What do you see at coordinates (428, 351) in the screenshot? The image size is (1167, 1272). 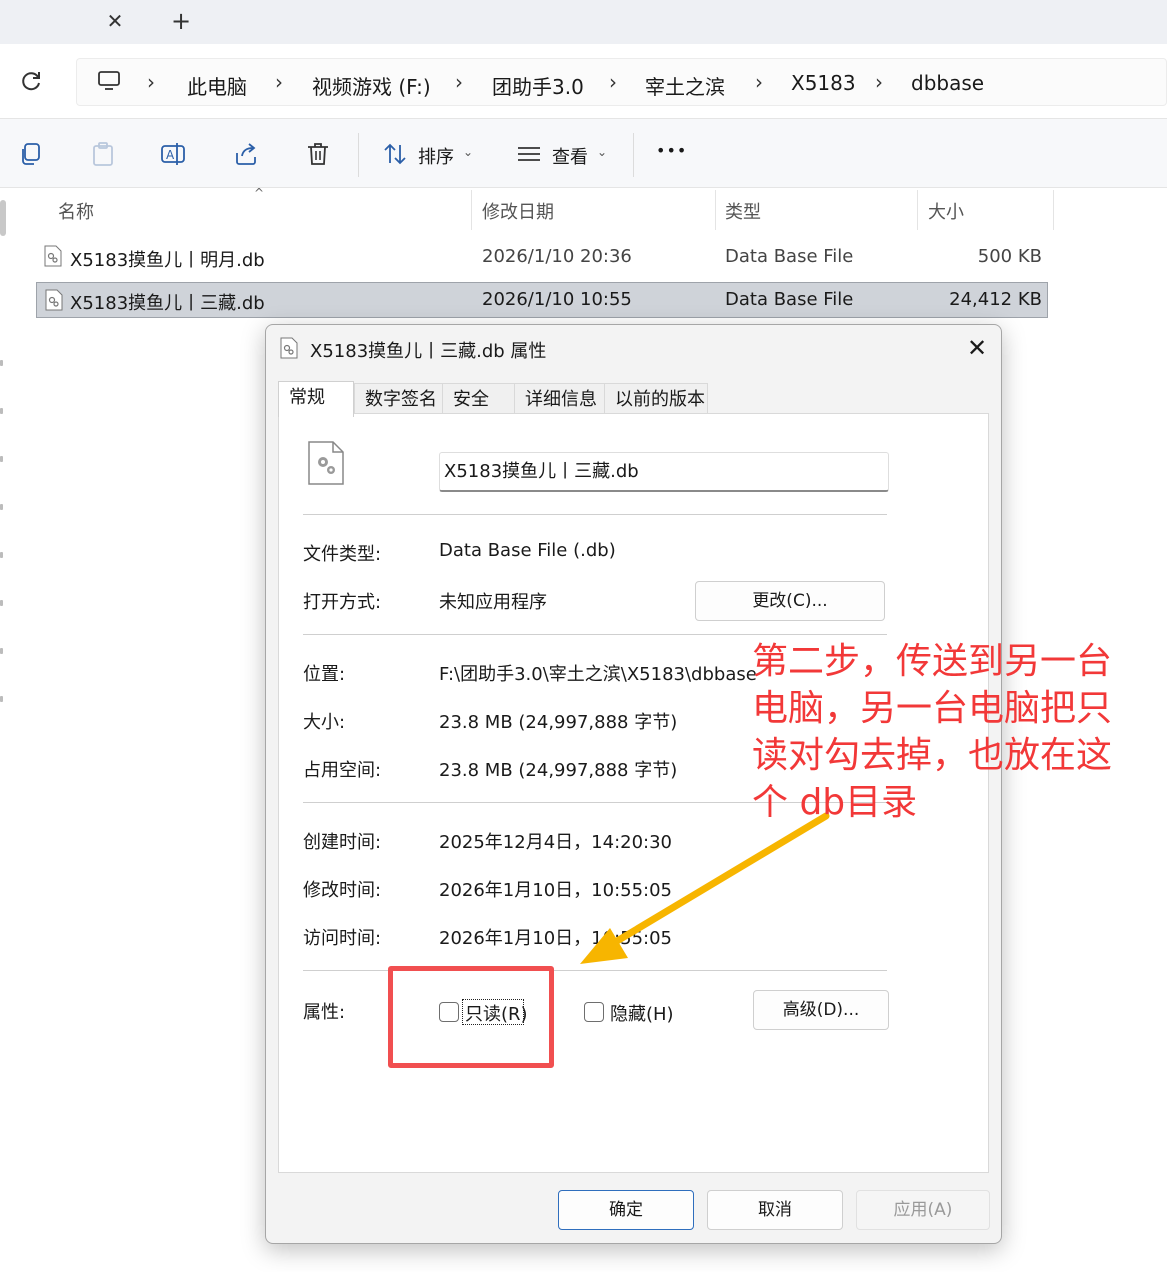 I see `dialog-title: X5183摸鱼儿丨三藏.db 属性` at bounding box center [428, 351].